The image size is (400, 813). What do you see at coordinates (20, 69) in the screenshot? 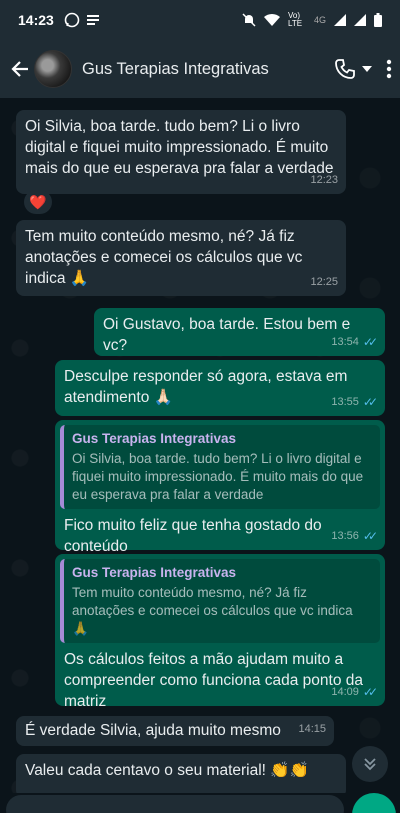
I see `back-arrow-icon` at bounding box center [20, 69].